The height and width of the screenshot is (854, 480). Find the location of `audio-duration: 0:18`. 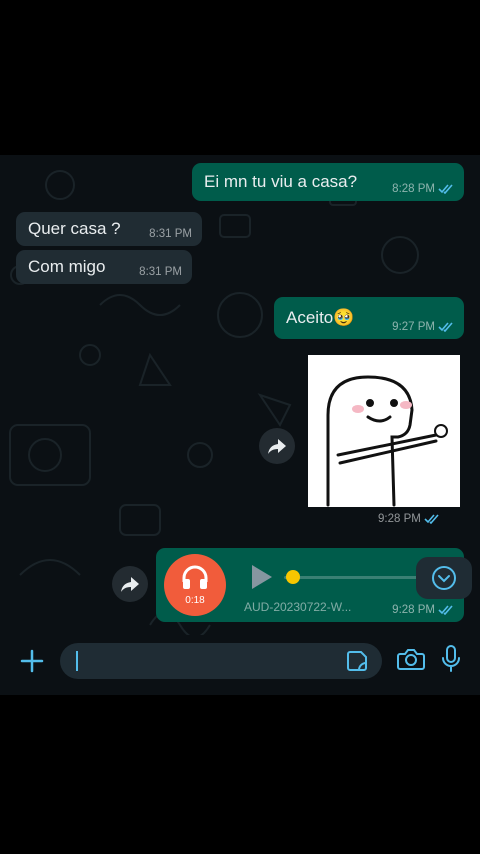

audio-duration: 0:18 is located at coordinates (195, 600).